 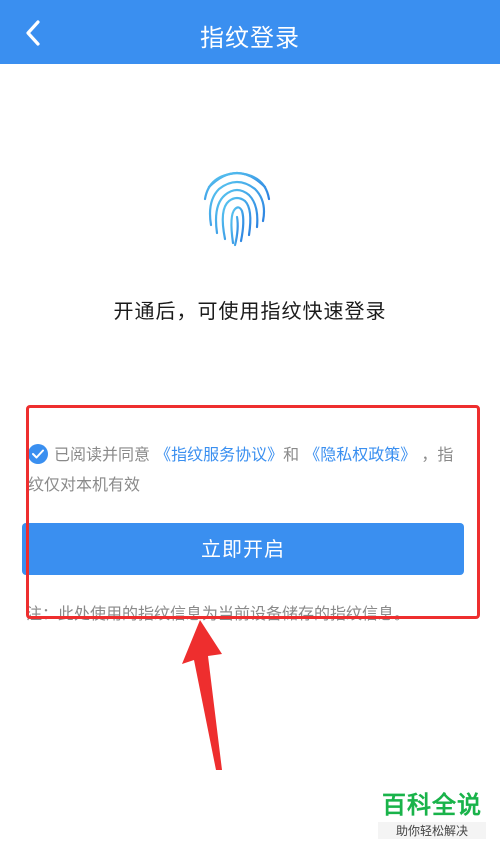 I want to click on app-header: 指纹登录, so click(x=250, y=32).